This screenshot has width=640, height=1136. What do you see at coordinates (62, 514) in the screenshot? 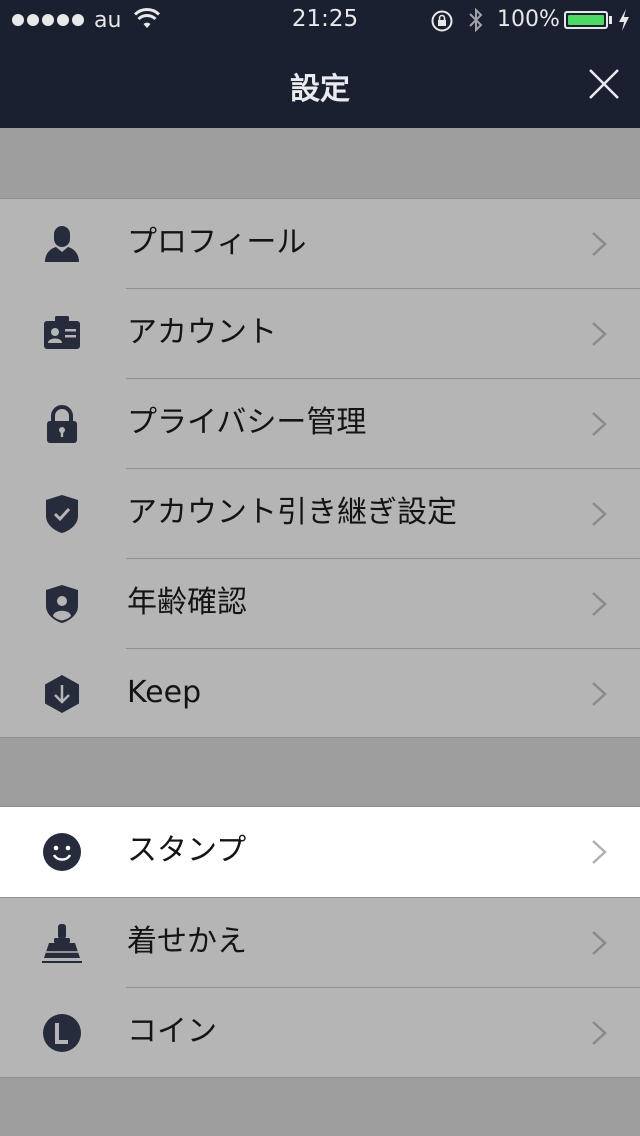
I see `shield-check-icon` at bounding box center [62, 514].